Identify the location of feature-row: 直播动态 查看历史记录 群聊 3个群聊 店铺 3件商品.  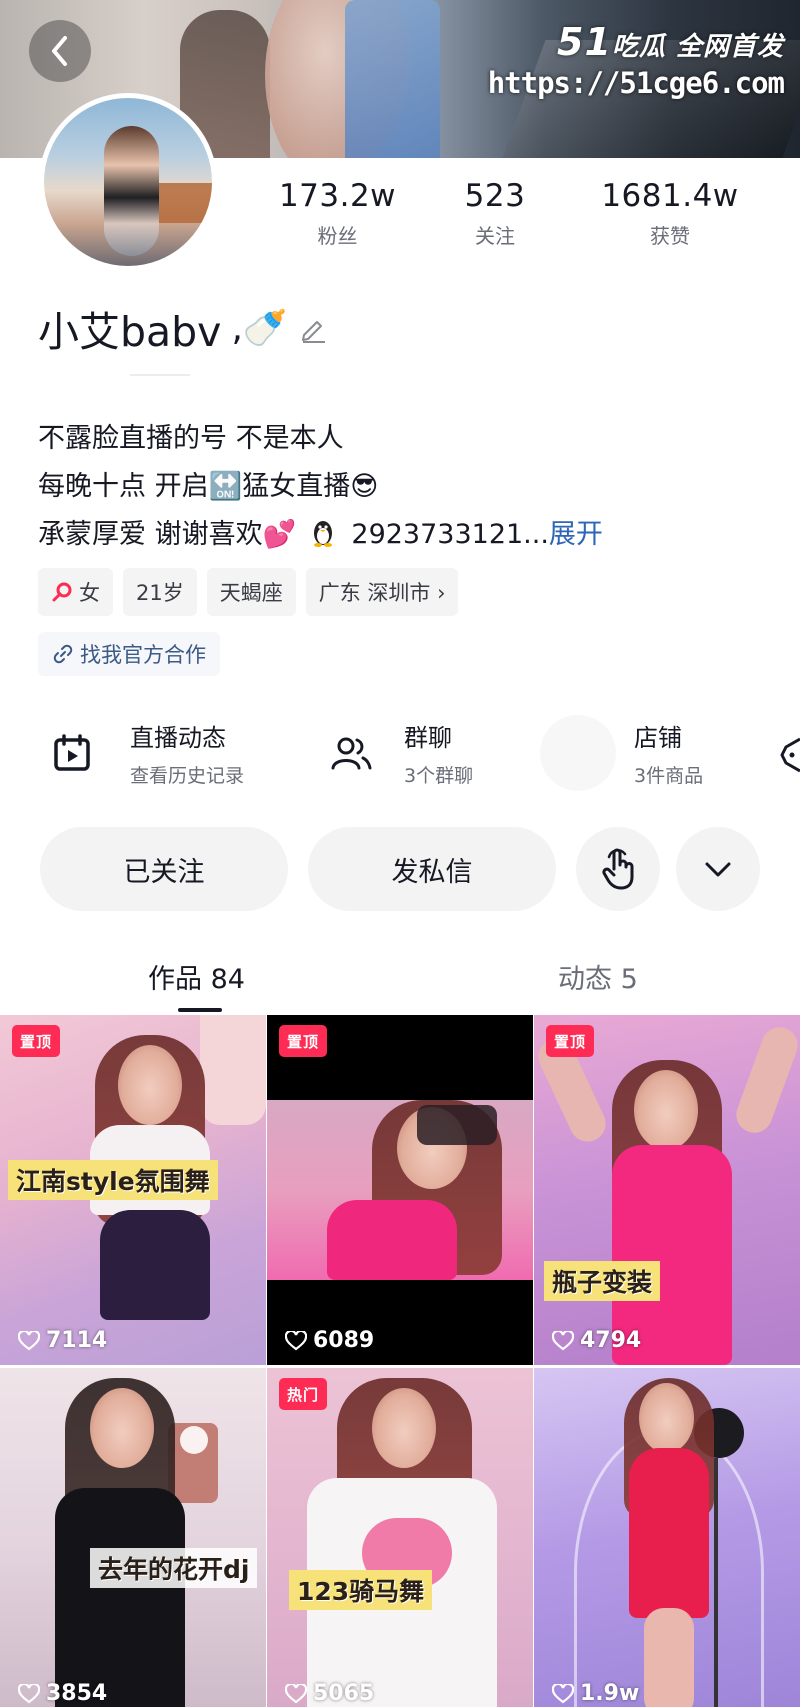
(400, 752).